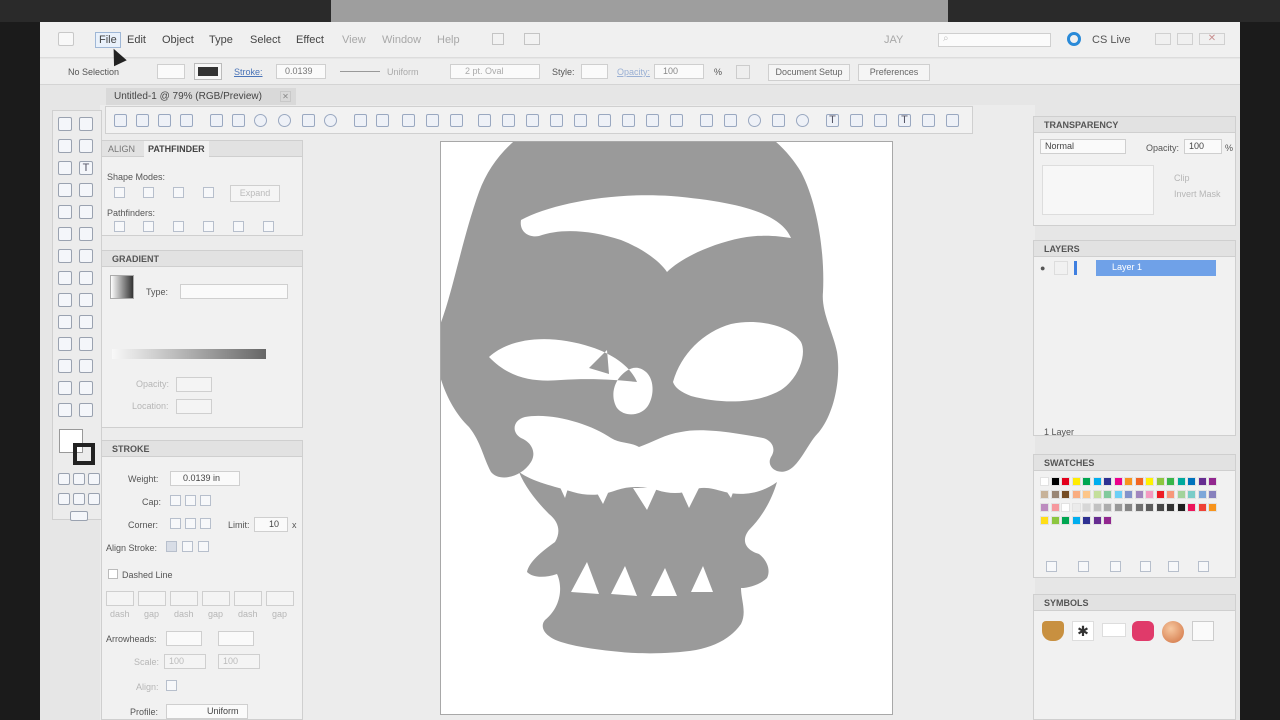 Image resolution: width=1280 pixels, height=720 pixels. What do you see at coordinates (484, 120) in the screenshot?
I see `pencil-tool-icon` at bounding box center [484, 120].